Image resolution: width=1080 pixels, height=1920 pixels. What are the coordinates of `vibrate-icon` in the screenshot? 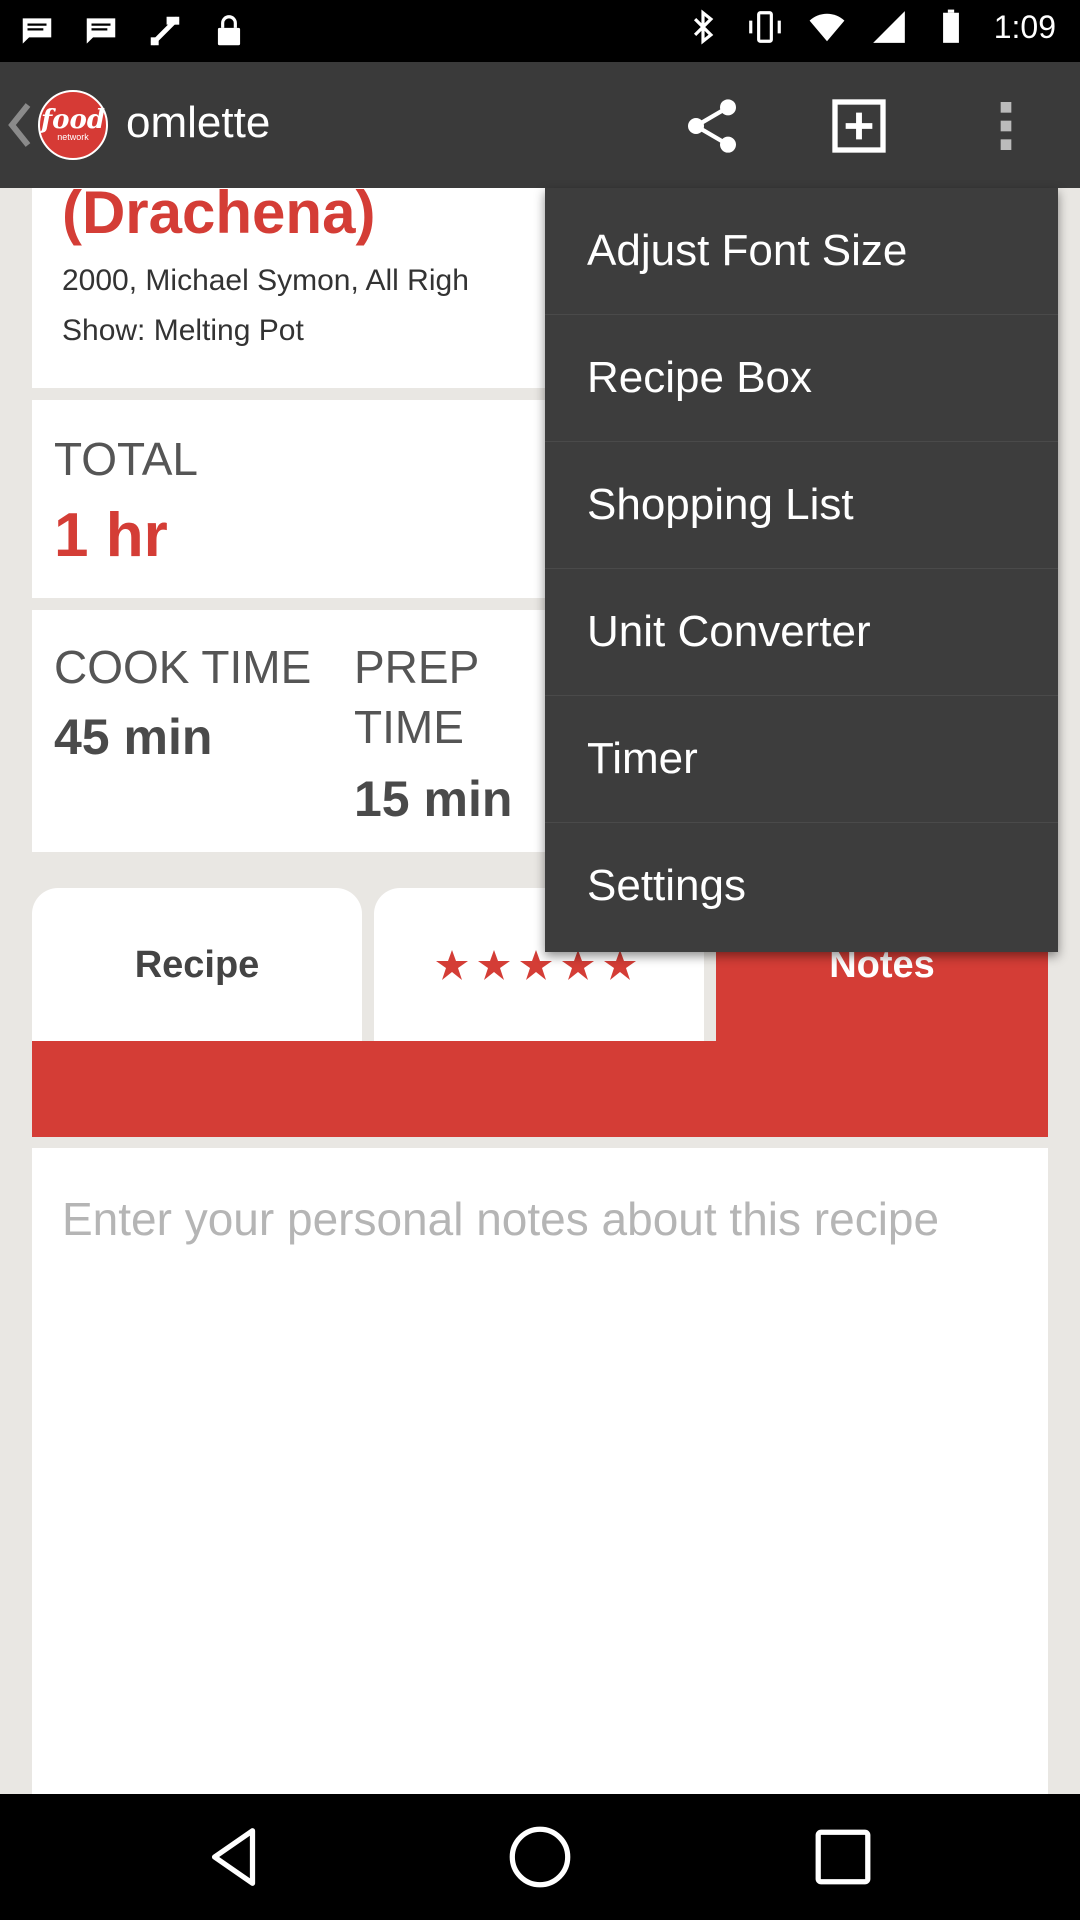 It's located at (764, 27).